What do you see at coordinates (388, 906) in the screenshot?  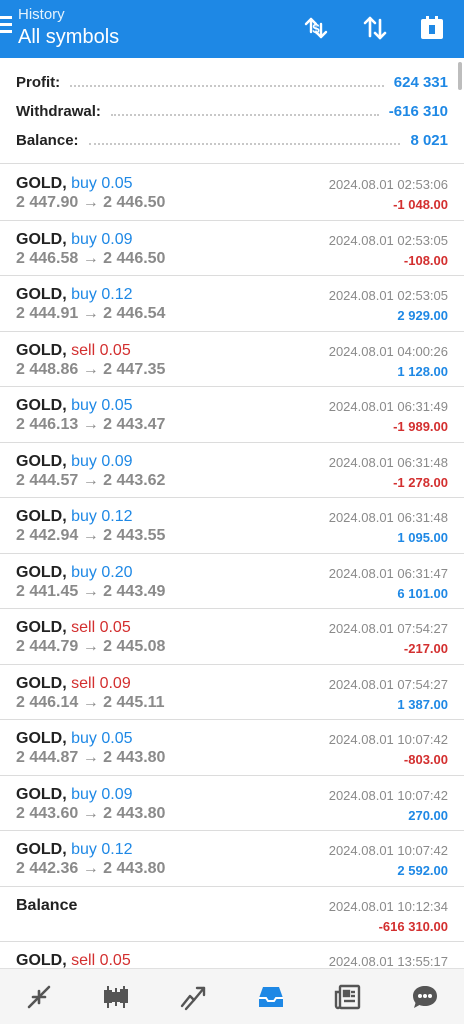 I see `deal-time: 2024.08.01 10:12:34` at bounding box center [388, 906].